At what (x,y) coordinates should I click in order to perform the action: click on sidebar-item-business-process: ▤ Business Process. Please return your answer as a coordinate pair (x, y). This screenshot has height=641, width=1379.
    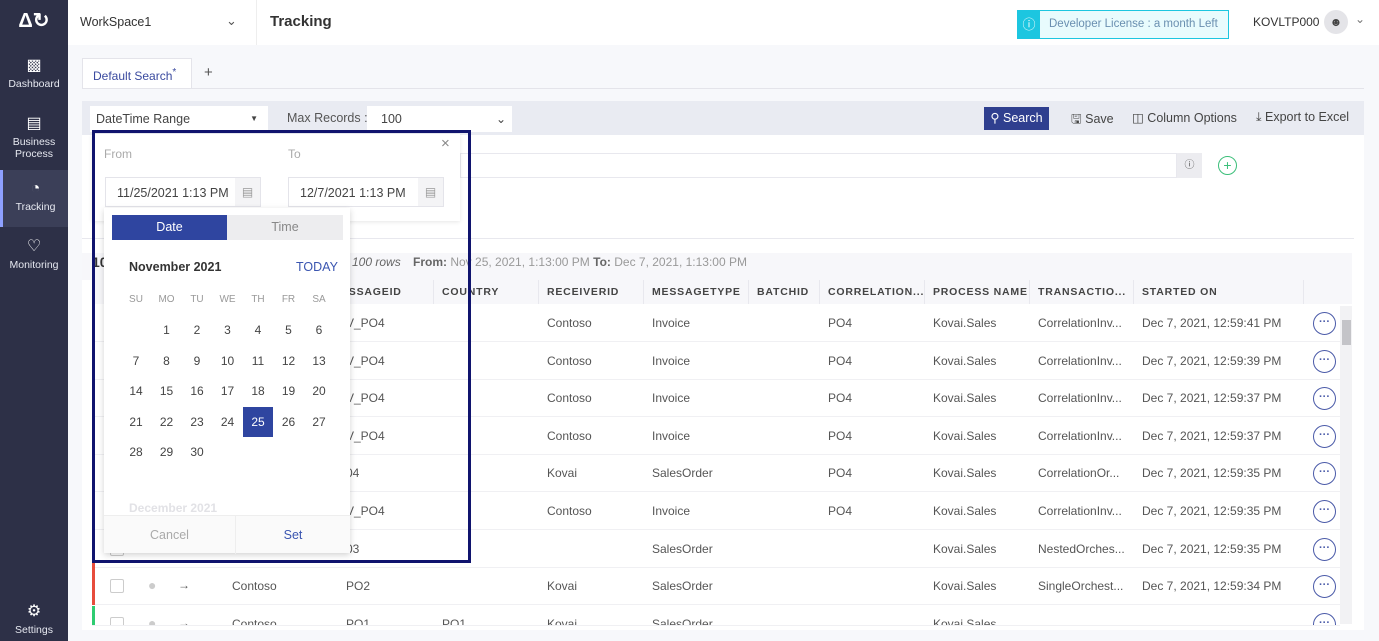
    Looking at the image, I should click on (34, 137).